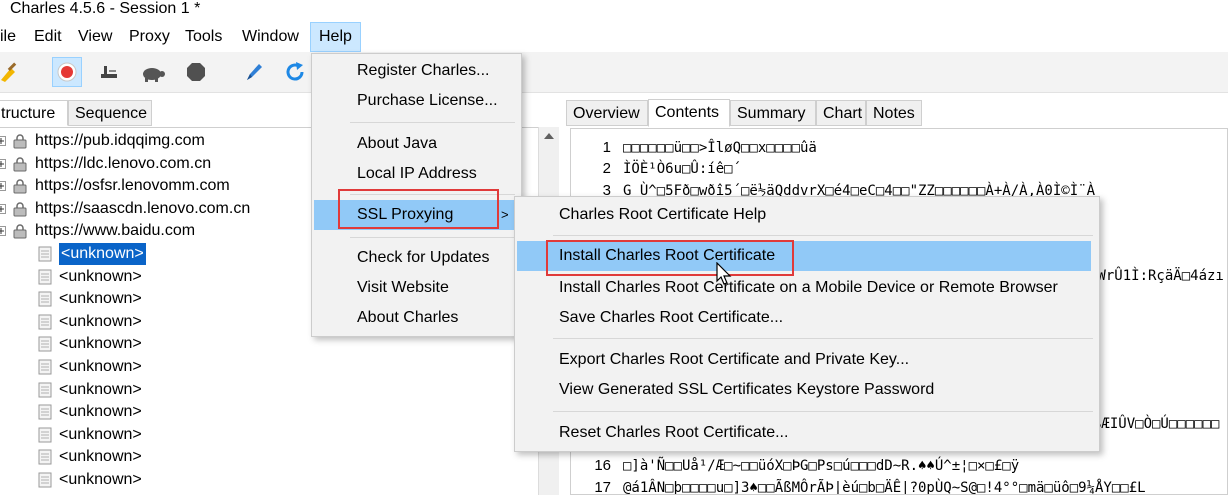 The height and width of the screenshot is (496, 1228). What do you see at coordinates (724, 273) in the screenshot?
I see `mouse-cursor-icon` at bounding box center [724, 273].